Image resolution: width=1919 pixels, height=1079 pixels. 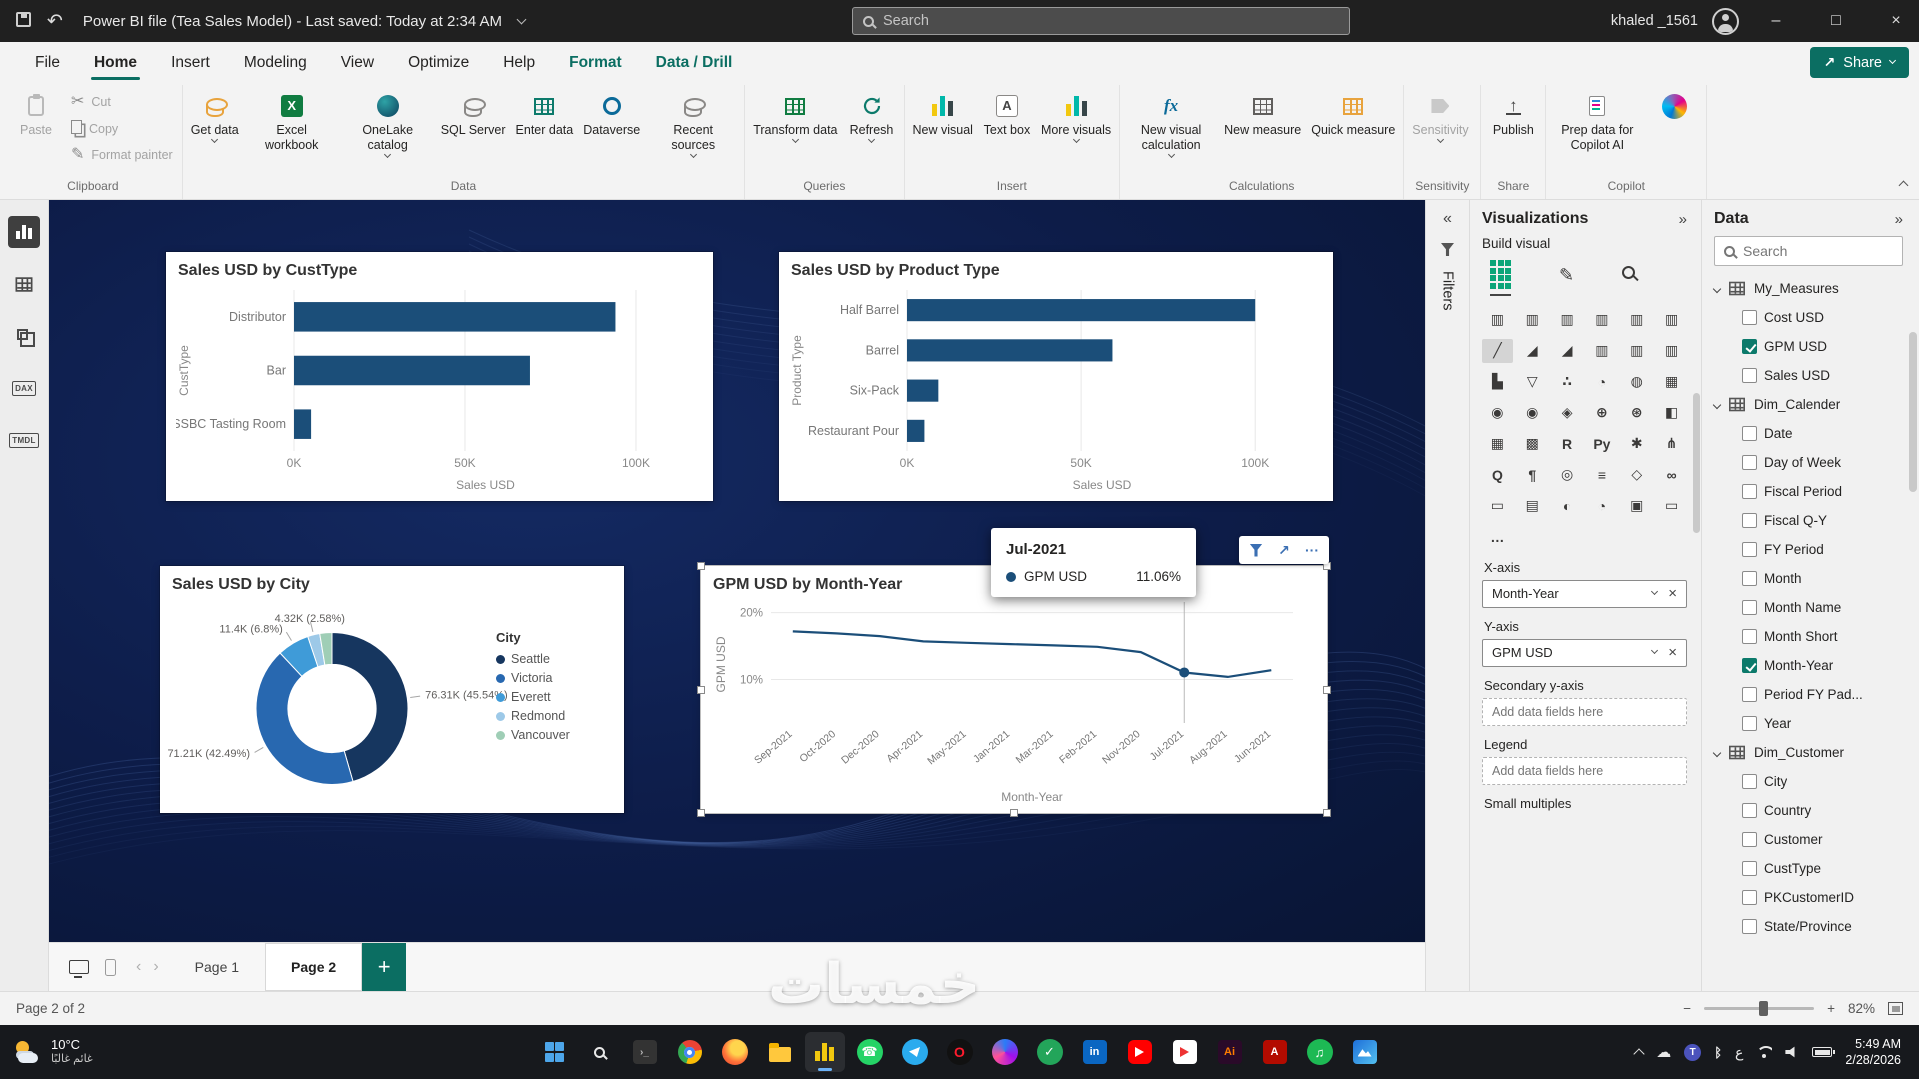 I want to click on close-button: ×, so click(x=1896, y=21).